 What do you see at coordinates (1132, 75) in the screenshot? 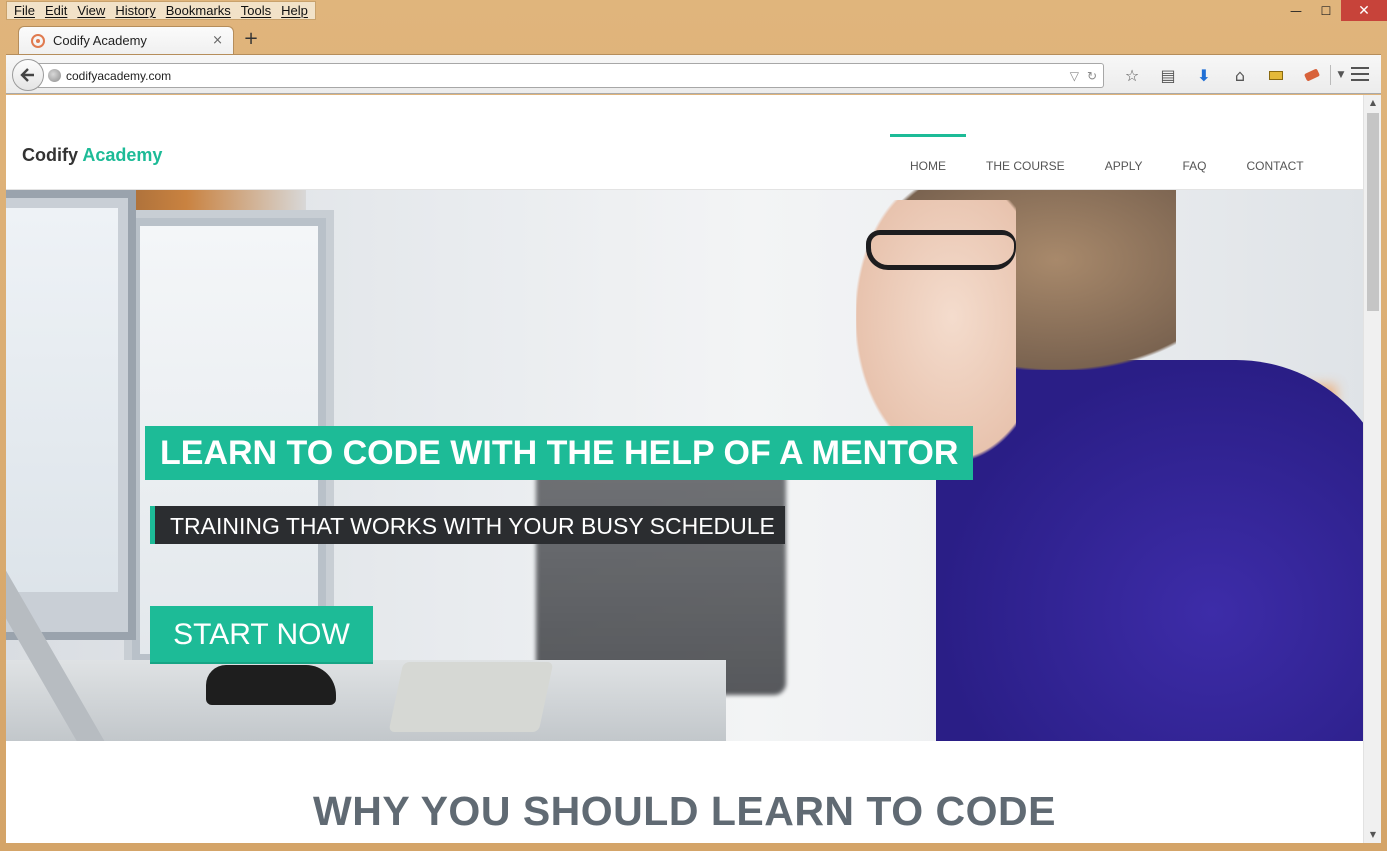
I see `bookmark-star-icon: ☆` at bounding box center [1132, 75].